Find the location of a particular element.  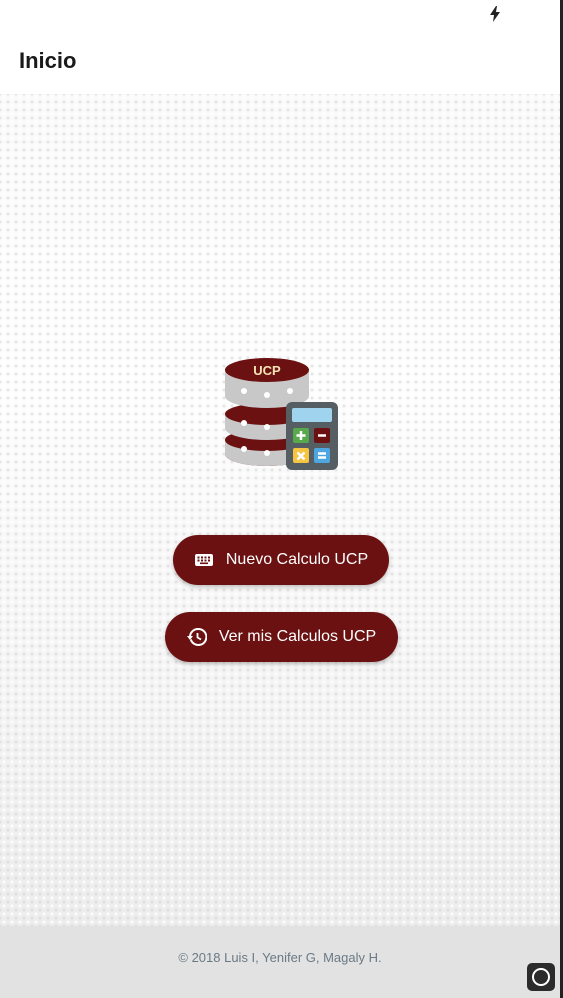

view-calculations-button: Ver mis Calculos UCP is located at coordinates (281, 637).